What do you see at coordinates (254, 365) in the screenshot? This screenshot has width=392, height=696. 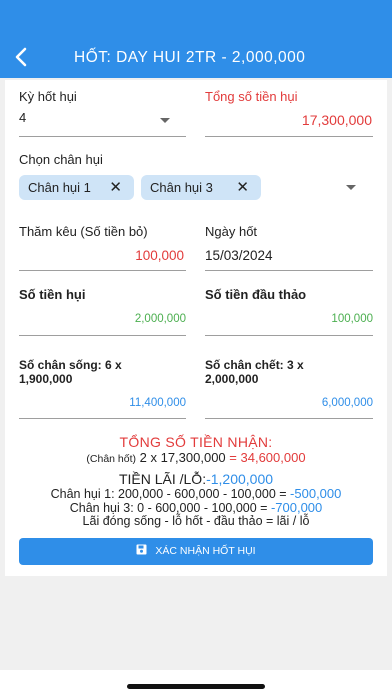 I see `so-chan-chet-label-1: Số chân chết: 3 x` at bounding box center [254, 365].